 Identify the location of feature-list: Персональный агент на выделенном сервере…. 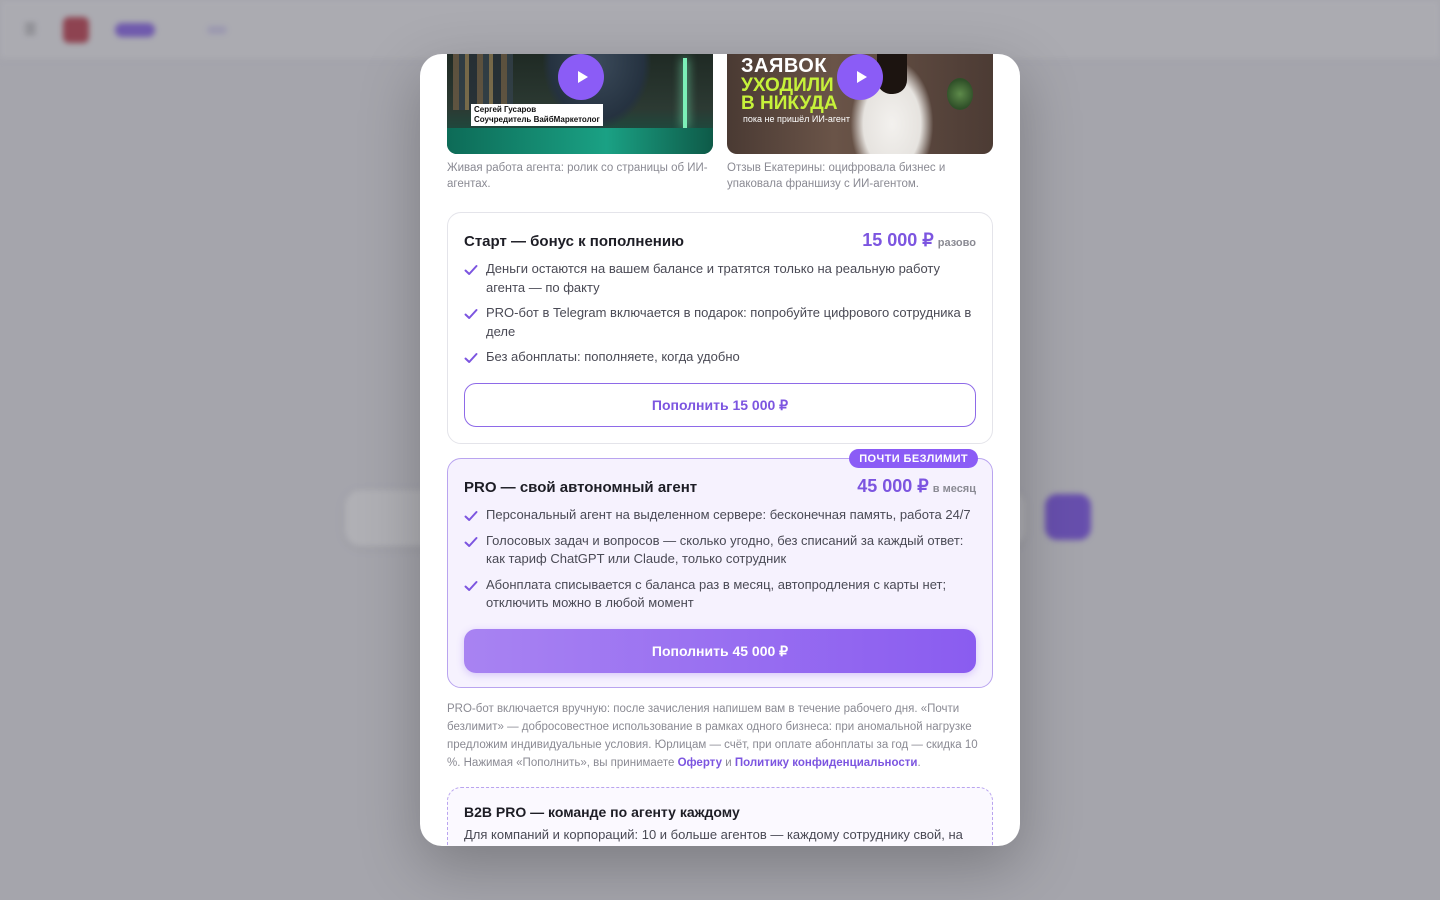
(720, 563).